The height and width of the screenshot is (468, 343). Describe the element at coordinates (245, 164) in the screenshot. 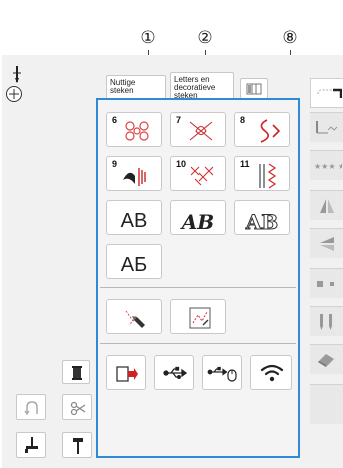

I see `category-number: 11` at that location.